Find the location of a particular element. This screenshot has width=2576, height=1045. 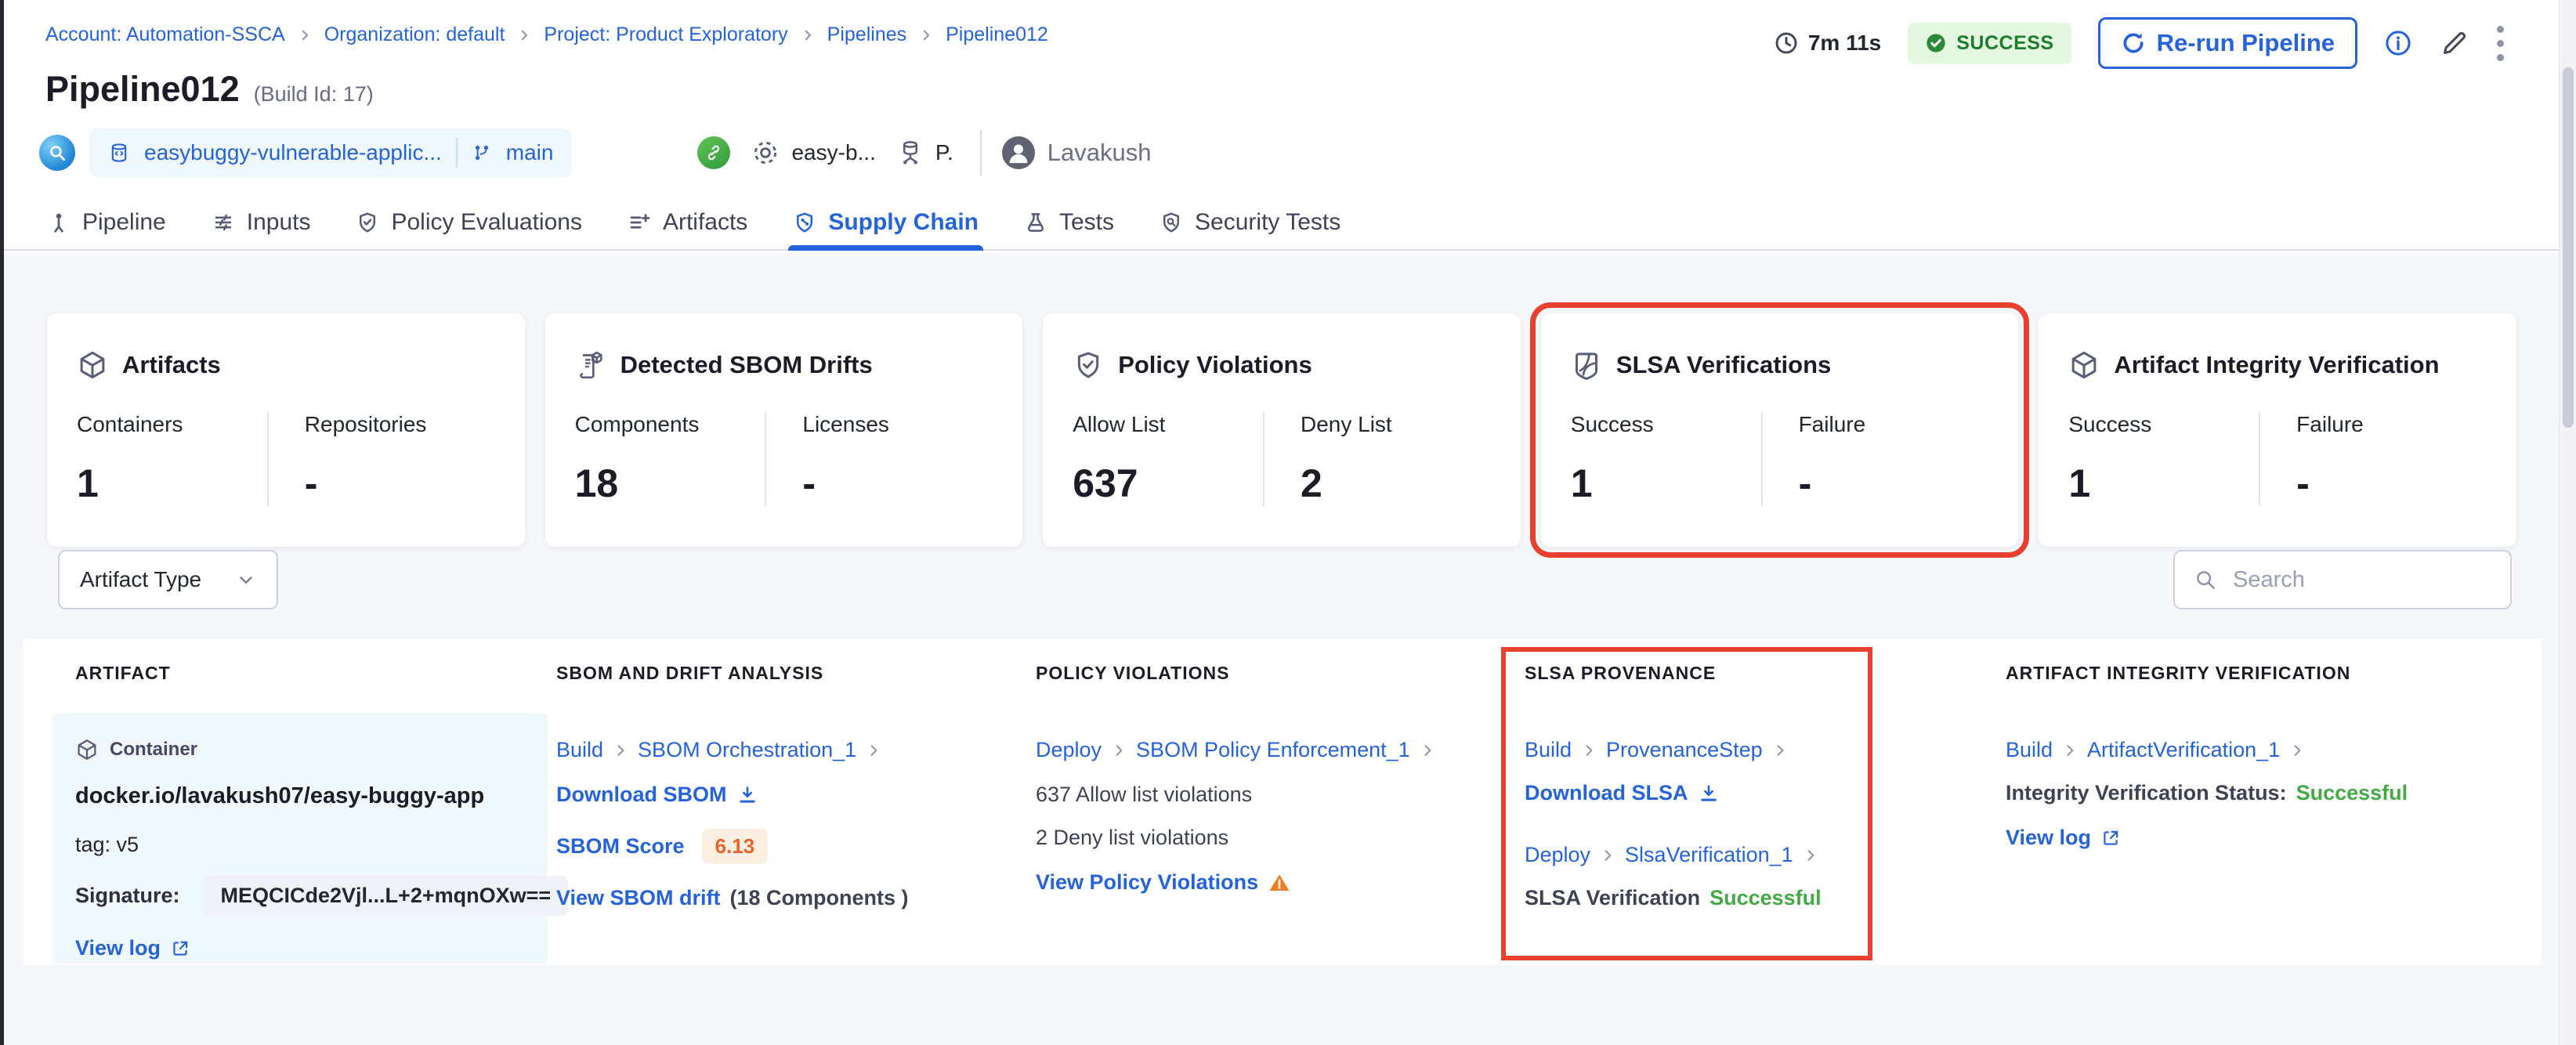

download-slsa-link: Download SLSA is located at coordinates (1606, 793).